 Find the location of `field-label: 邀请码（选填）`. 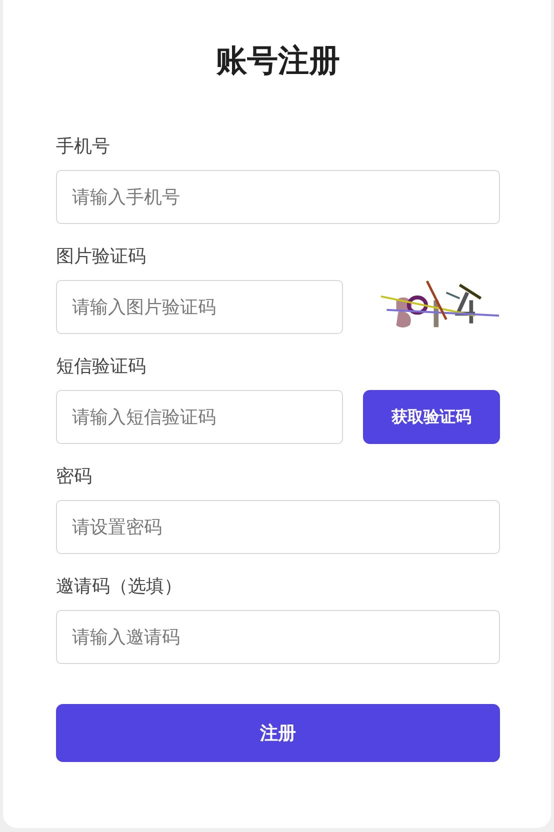

field-label: 邀请码（选填） is located at coordinates (119, 587).